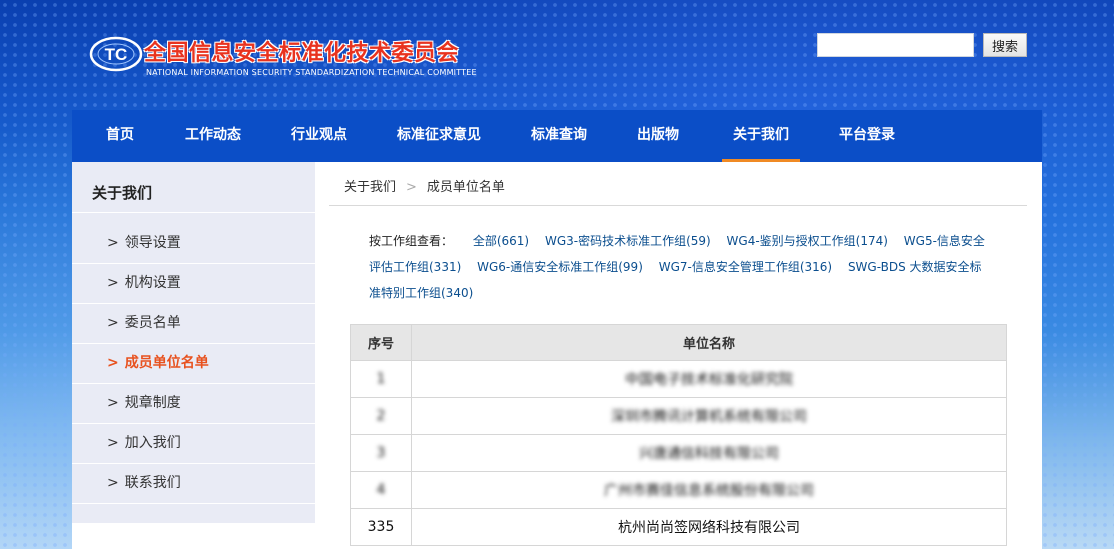  Describe the element at coordinates (193, 444) in the screenshot. I see `sidebar-item-join-us: > 加入我们` at that location.